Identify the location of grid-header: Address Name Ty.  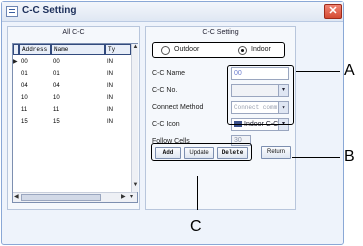
(72, 49).